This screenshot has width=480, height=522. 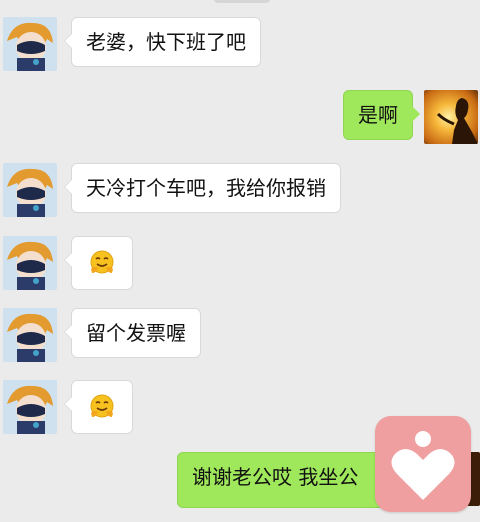 I want to click on message-bubble-incoming: 天冷打个车吧，我给你报销, so click(x=202, y=188).